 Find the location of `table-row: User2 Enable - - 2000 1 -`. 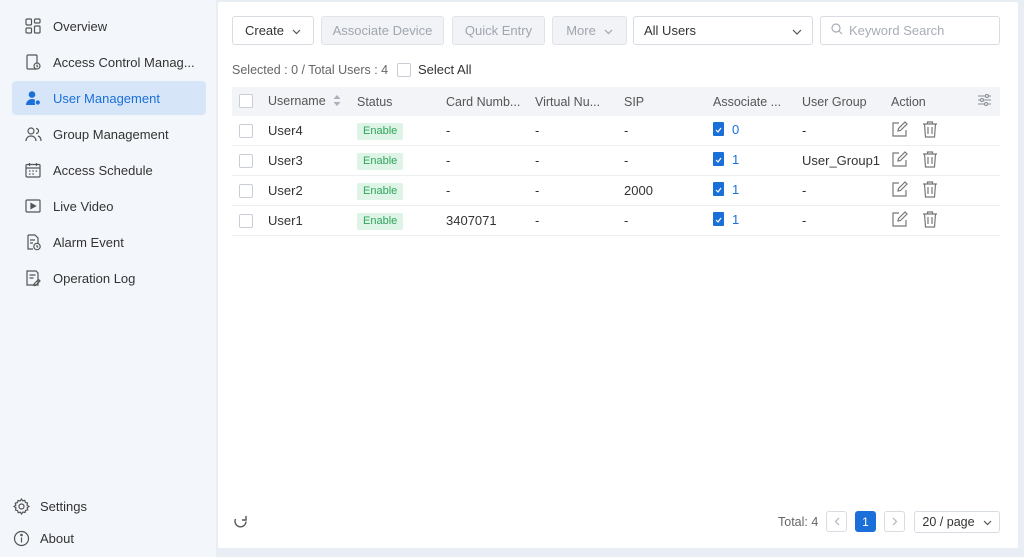

table-row: User2 Enable - - 2000 1 - is located at coordinates (616, 191).